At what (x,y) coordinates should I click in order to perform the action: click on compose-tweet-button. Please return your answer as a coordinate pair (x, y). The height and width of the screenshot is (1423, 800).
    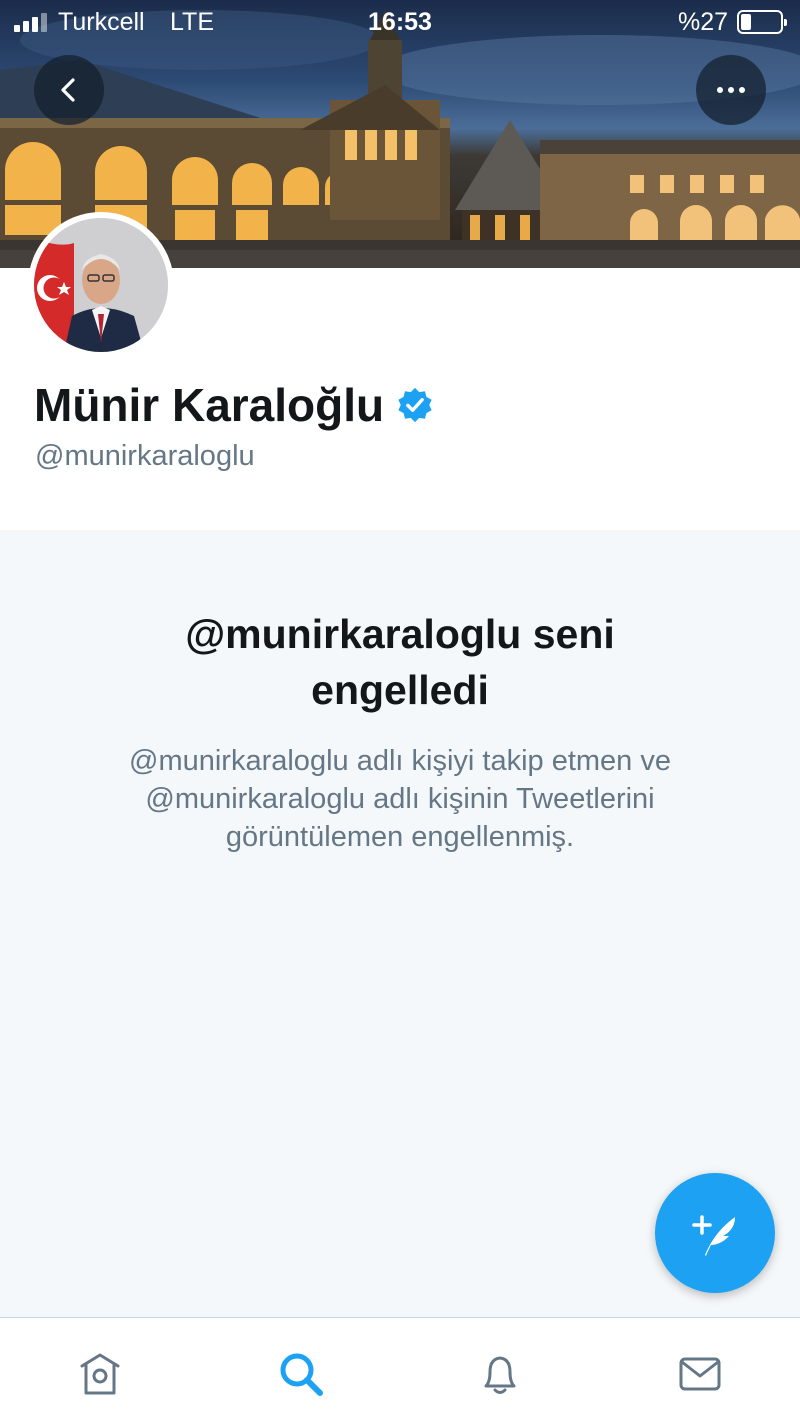
    Looking at the image, I should click on (715, 1233).